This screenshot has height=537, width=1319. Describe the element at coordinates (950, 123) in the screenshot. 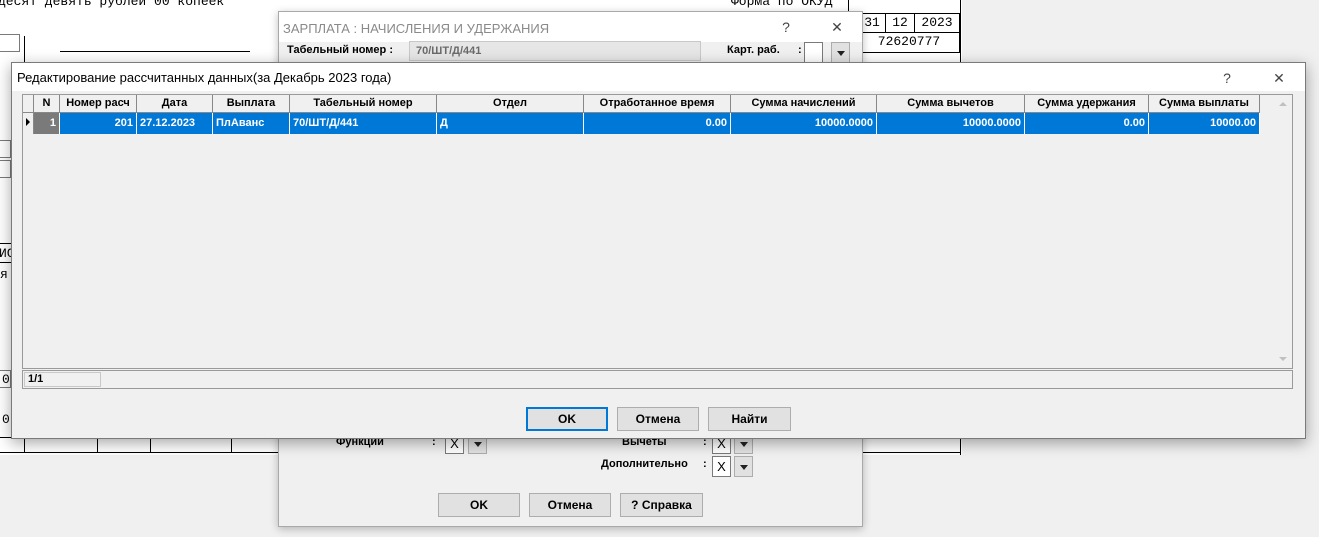

I see `cell-deductions: 10000.0000` at that location.